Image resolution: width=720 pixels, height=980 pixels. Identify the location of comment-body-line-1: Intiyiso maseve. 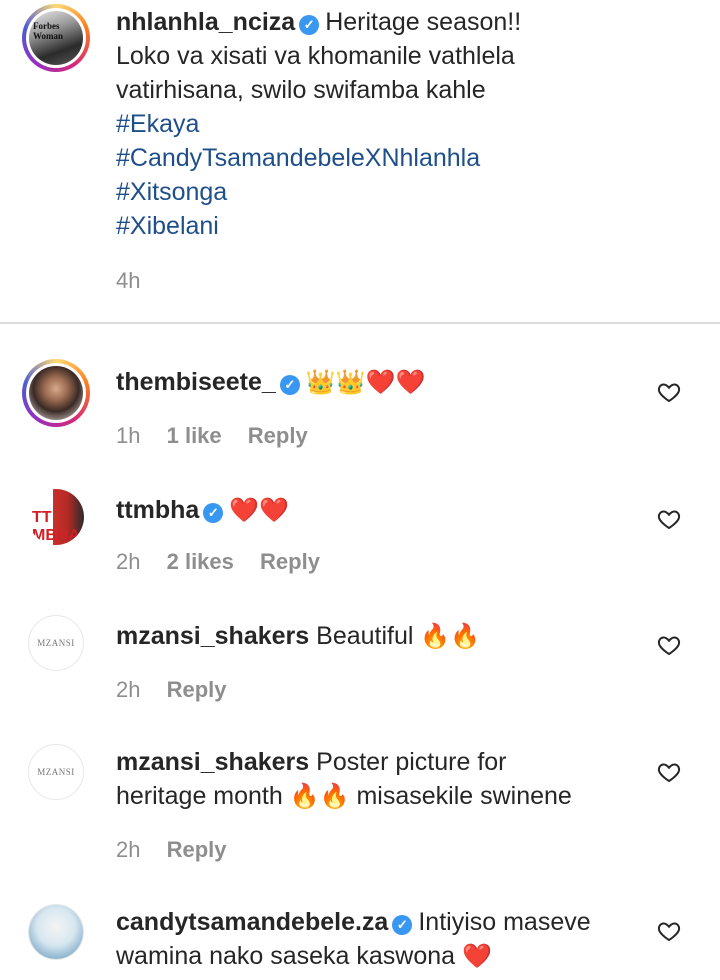
(504, 922).